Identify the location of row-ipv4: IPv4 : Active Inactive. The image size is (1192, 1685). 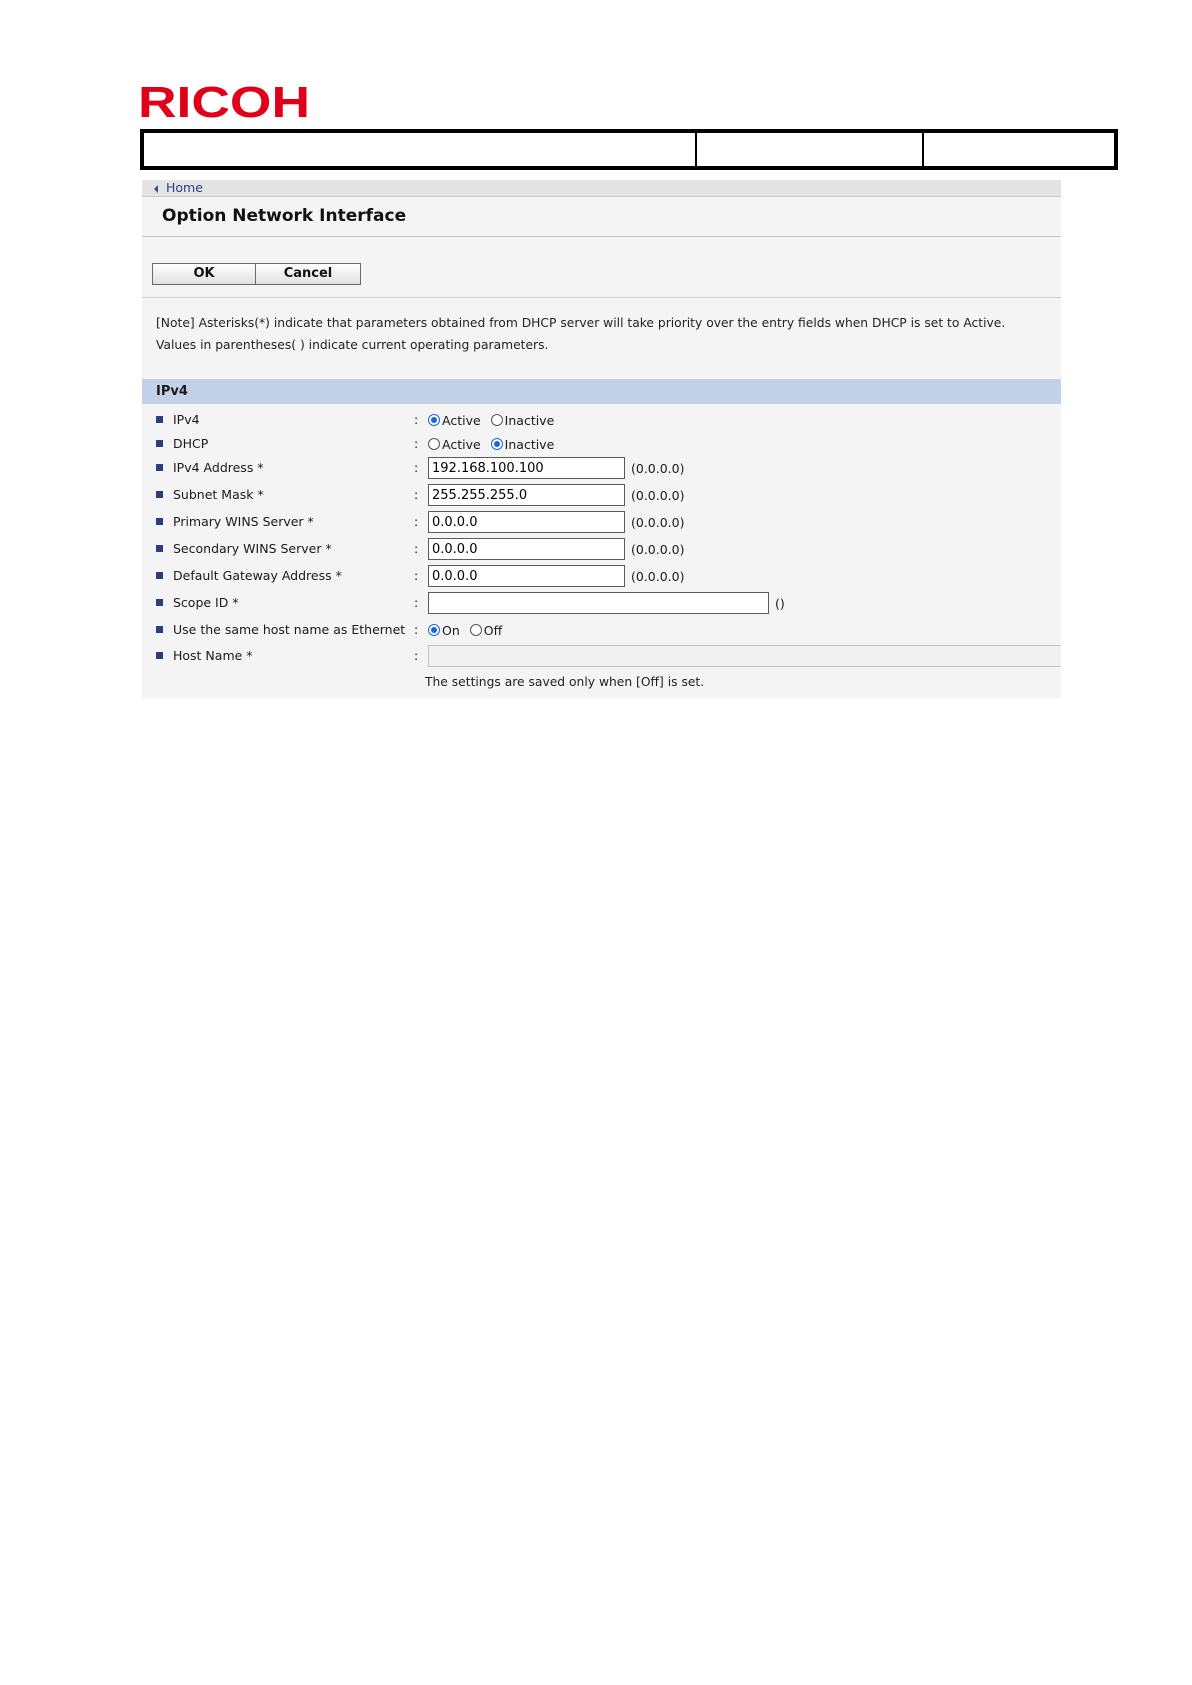
(601, 420).